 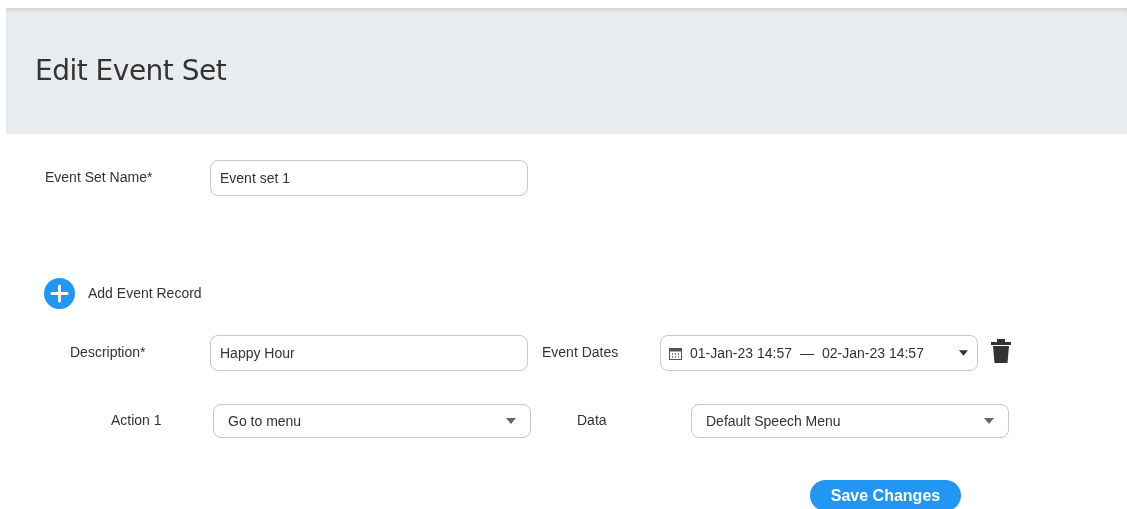 I want to click on description-field: Happy Hour, so click(x=369, y=353).